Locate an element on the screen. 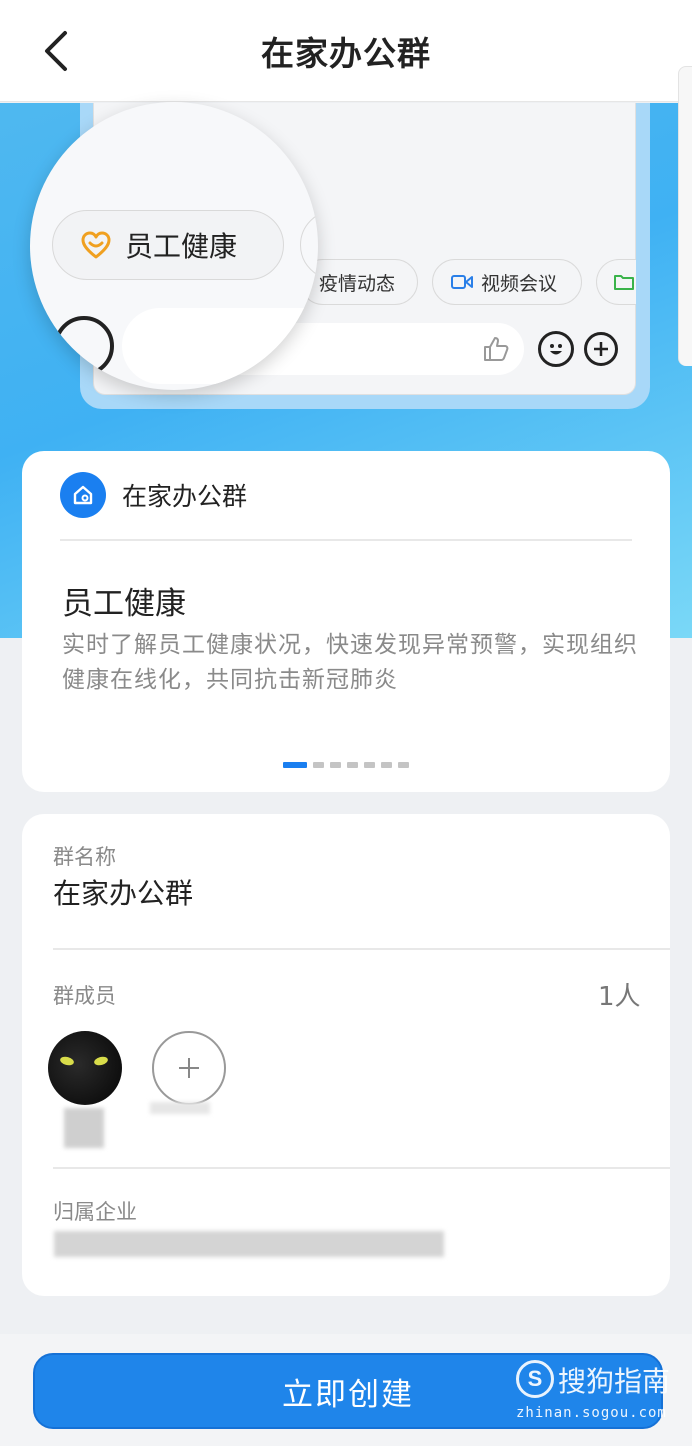  group-name-label: 群名称 is located at coordinates (84, 857).